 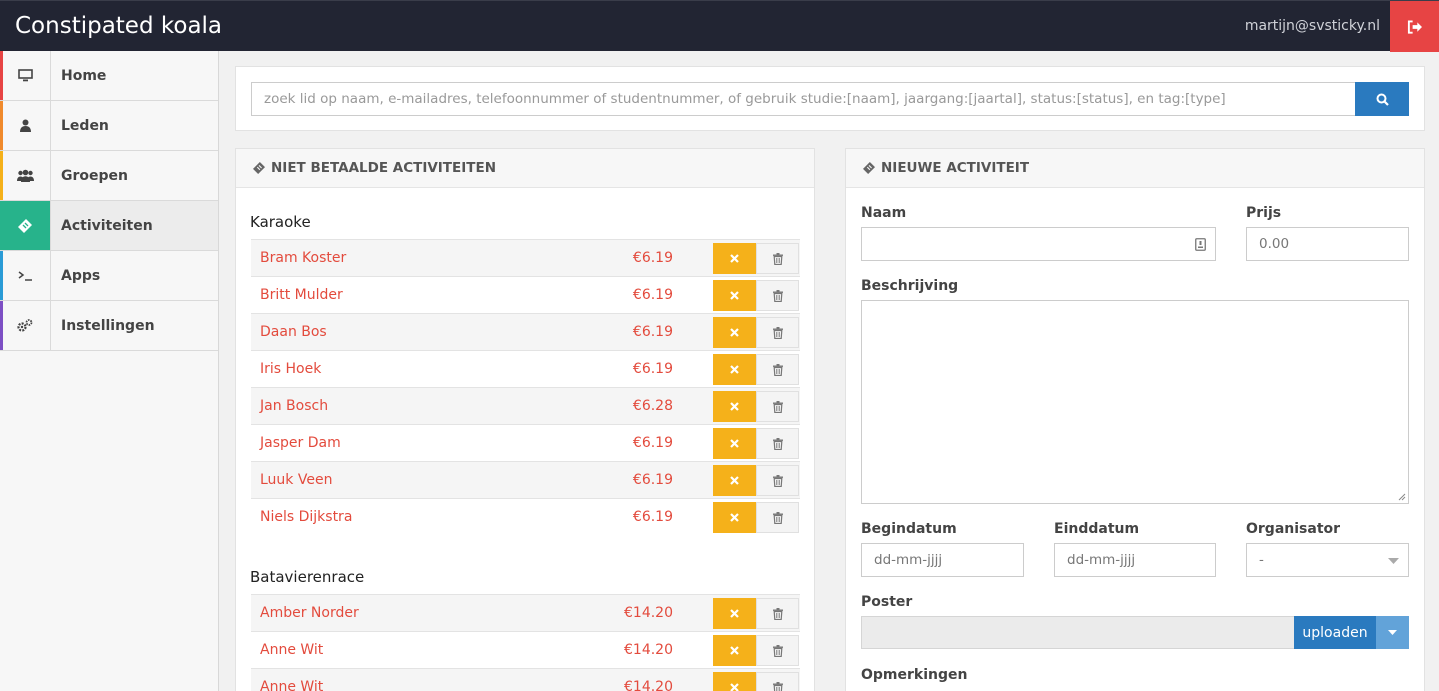 What do you see at coordinates (290, 369) in the screenshot?
I see `member-name-link: Iris Hoek` at bounding box center [290, 369].